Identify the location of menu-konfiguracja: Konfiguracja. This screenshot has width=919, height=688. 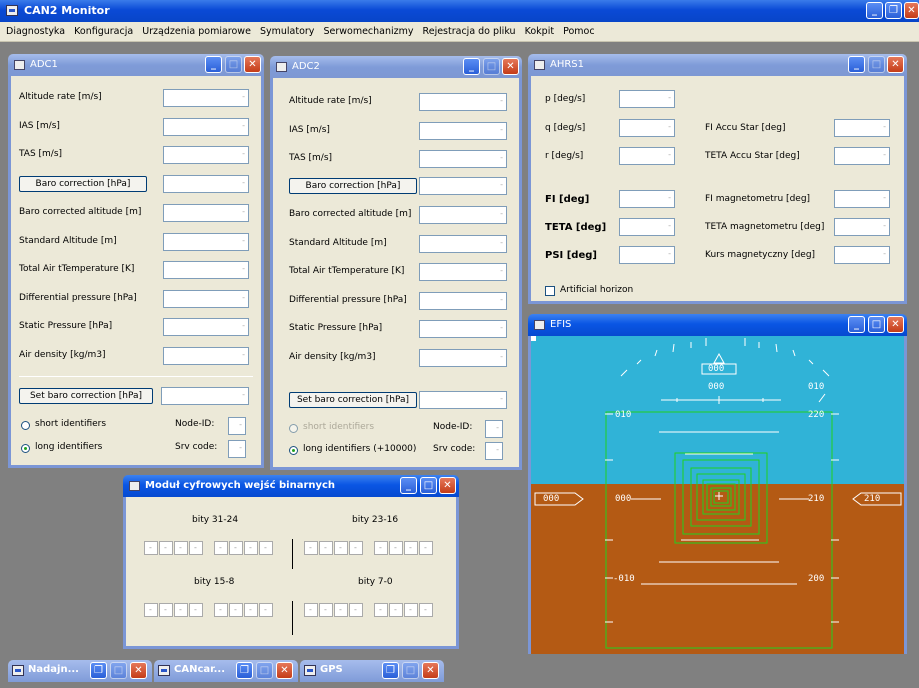
(103, 31).